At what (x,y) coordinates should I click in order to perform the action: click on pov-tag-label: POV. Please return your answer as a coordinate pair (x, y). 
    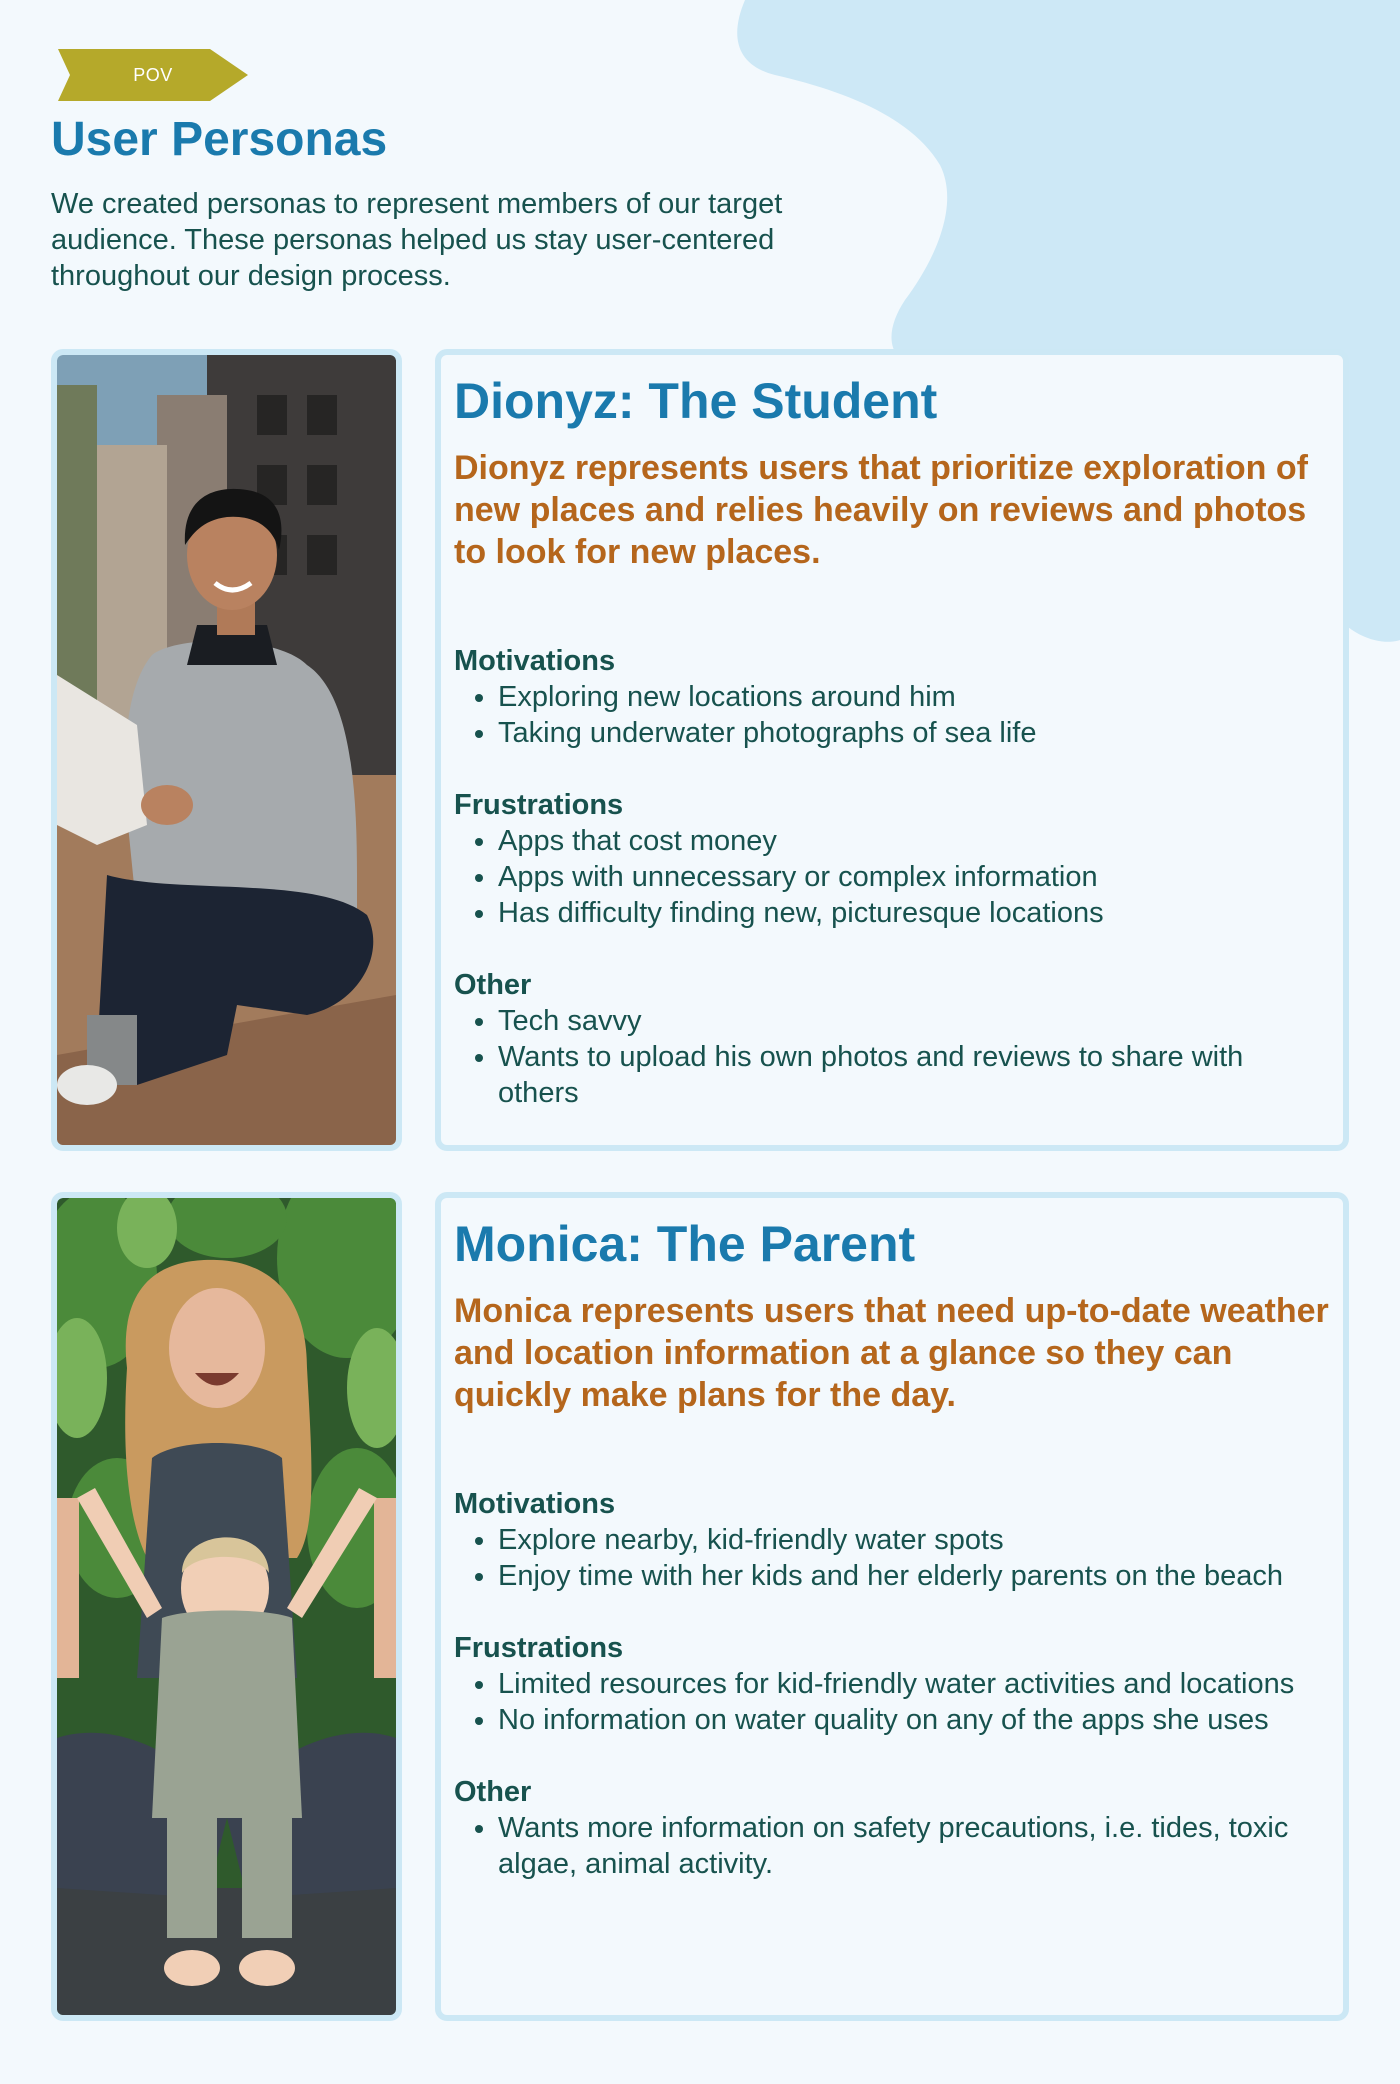
    Looking at the image, I should click on (153, 75).